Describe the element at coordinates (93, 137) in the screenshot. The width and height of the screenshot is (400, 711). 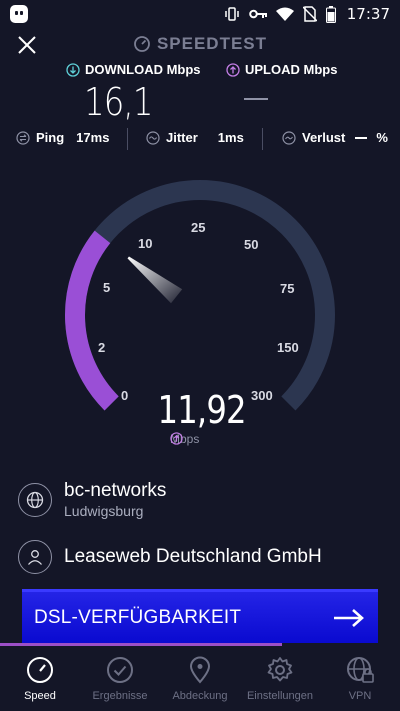
I see `ping-value: 17ms` at that location.